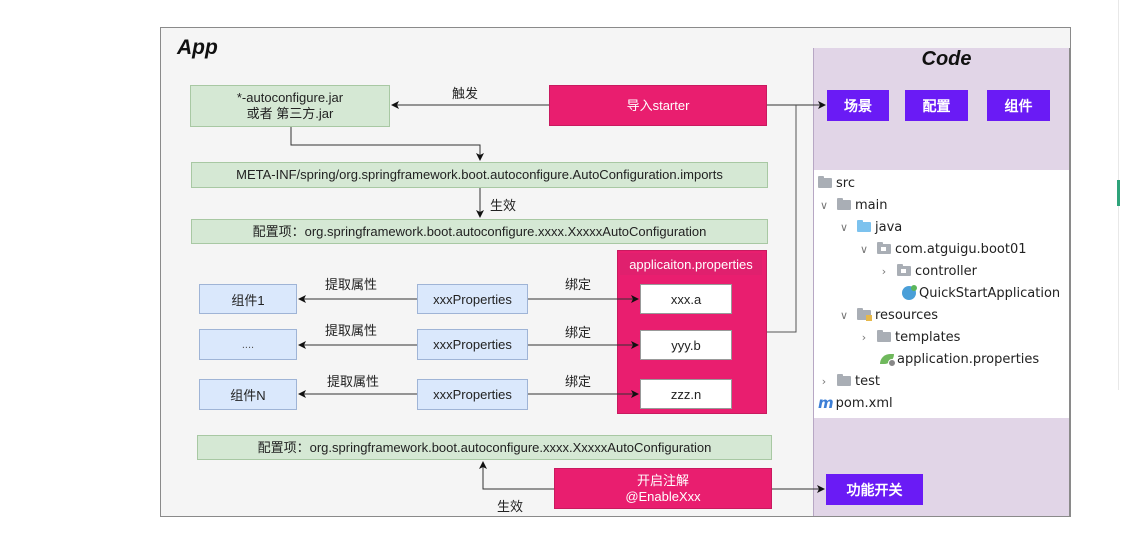 This screenshot has width=1124, height=543. What do you see at coordinates (1118, 193) in the screenshot?
I see `scroll-indicator` at bounding box center [1118, 193].